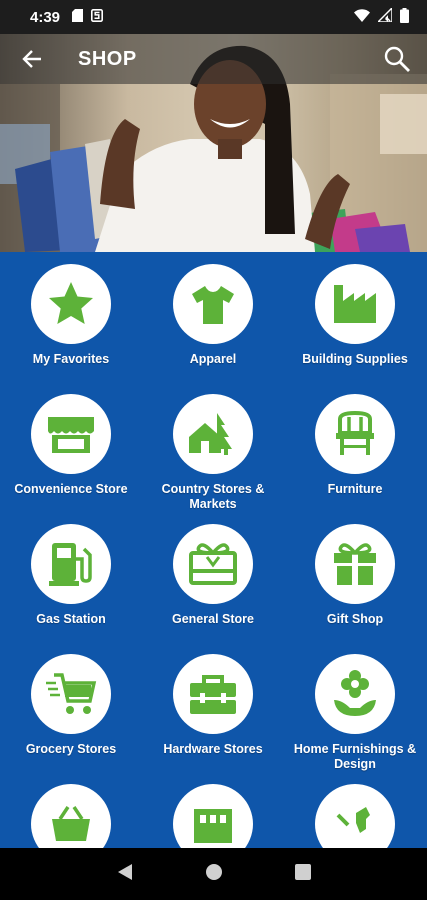 The width and height of the screenshot is (427, 900). What do you see at coordinates (78, 17) in the screenshot?
I see `sd-card-icon` at bounding box center [78, 17].